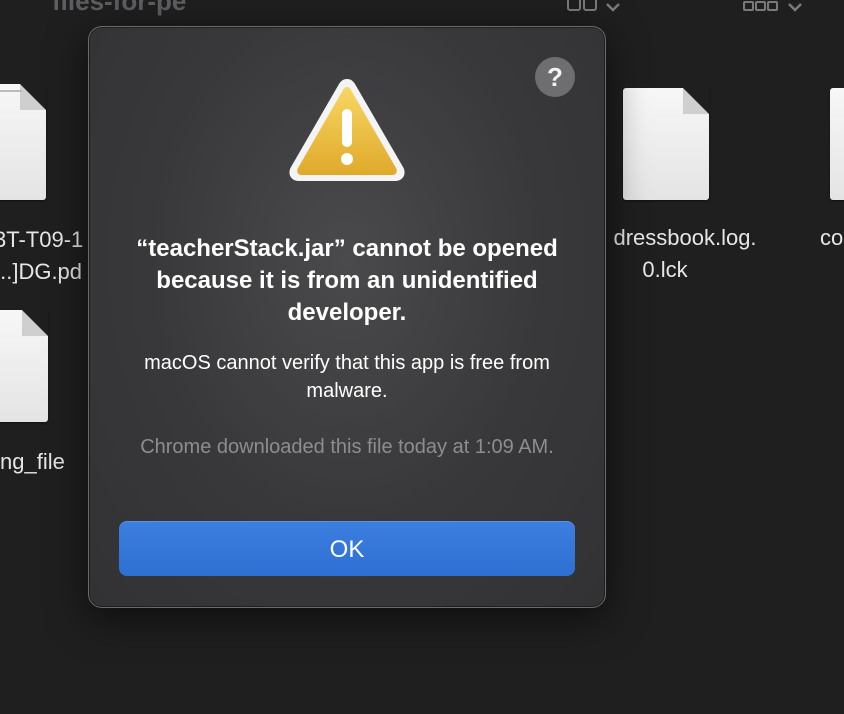 The width and height of the screenshot is (844, 714). Describe the element at coordinates (832, 237) in the screenshot. I see `file-label: co` at that location.